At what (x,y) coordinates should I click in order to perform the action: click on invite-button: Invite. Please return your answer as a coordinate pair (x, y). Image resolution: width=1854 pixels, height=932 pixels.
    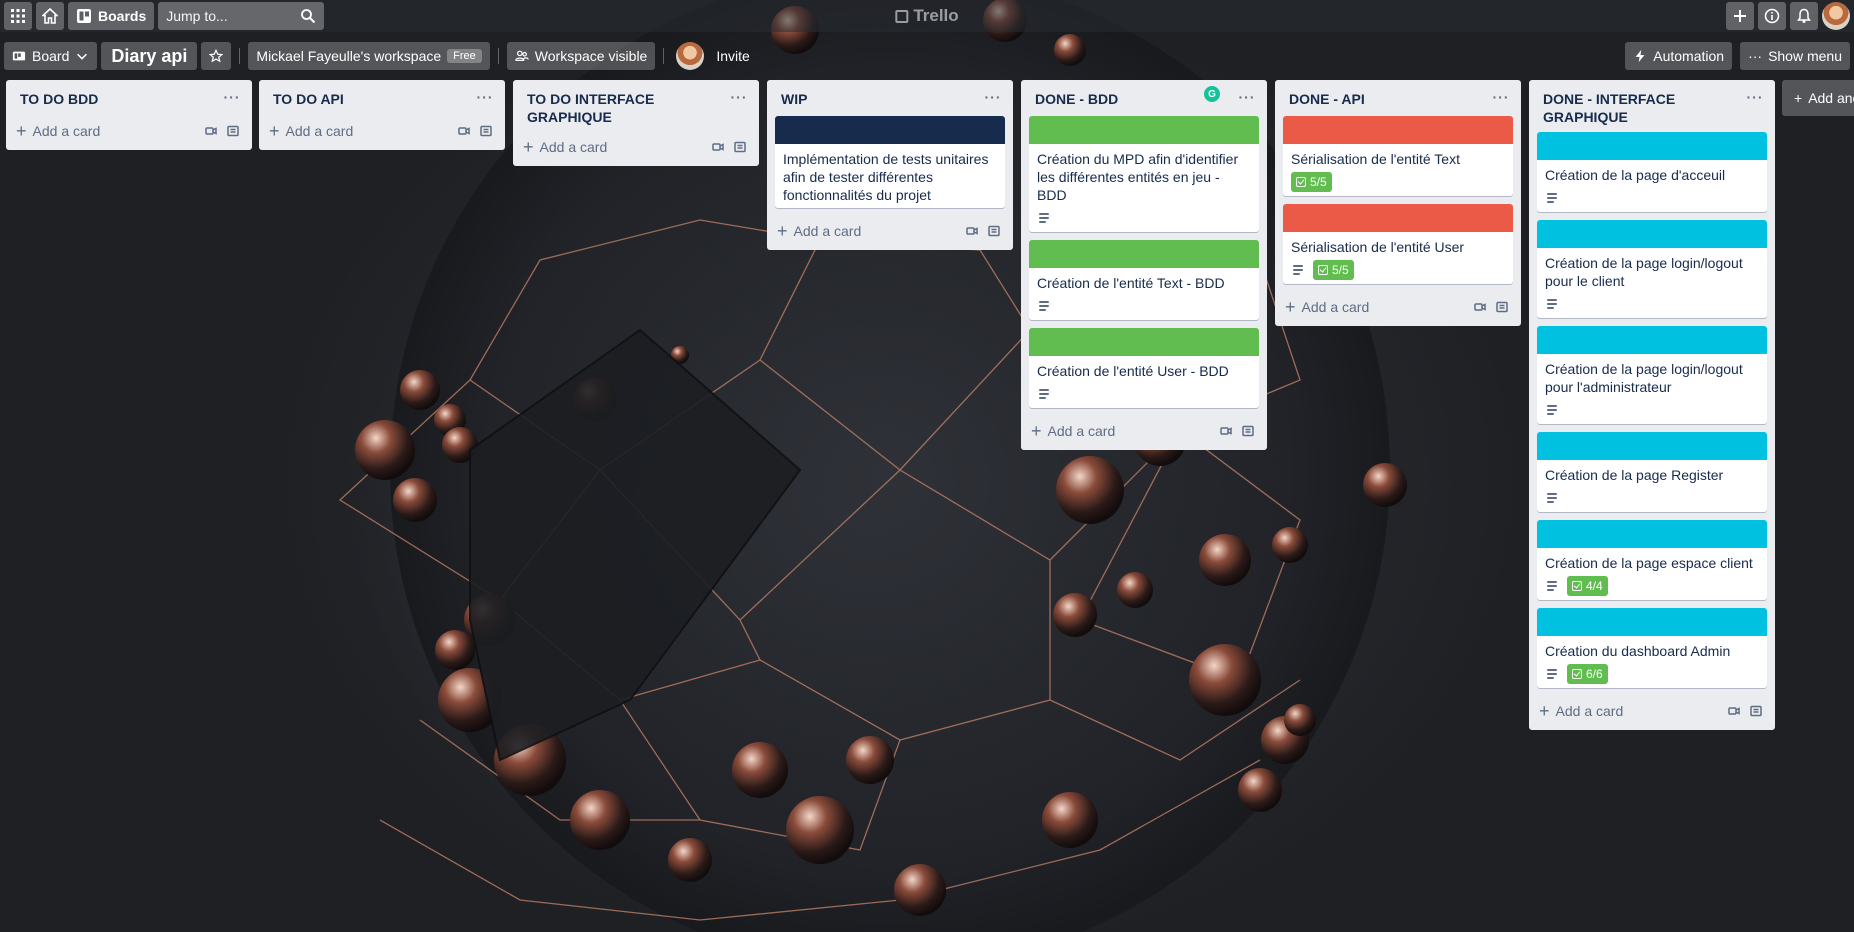
    Looking at the image, I should click on (732, 56).